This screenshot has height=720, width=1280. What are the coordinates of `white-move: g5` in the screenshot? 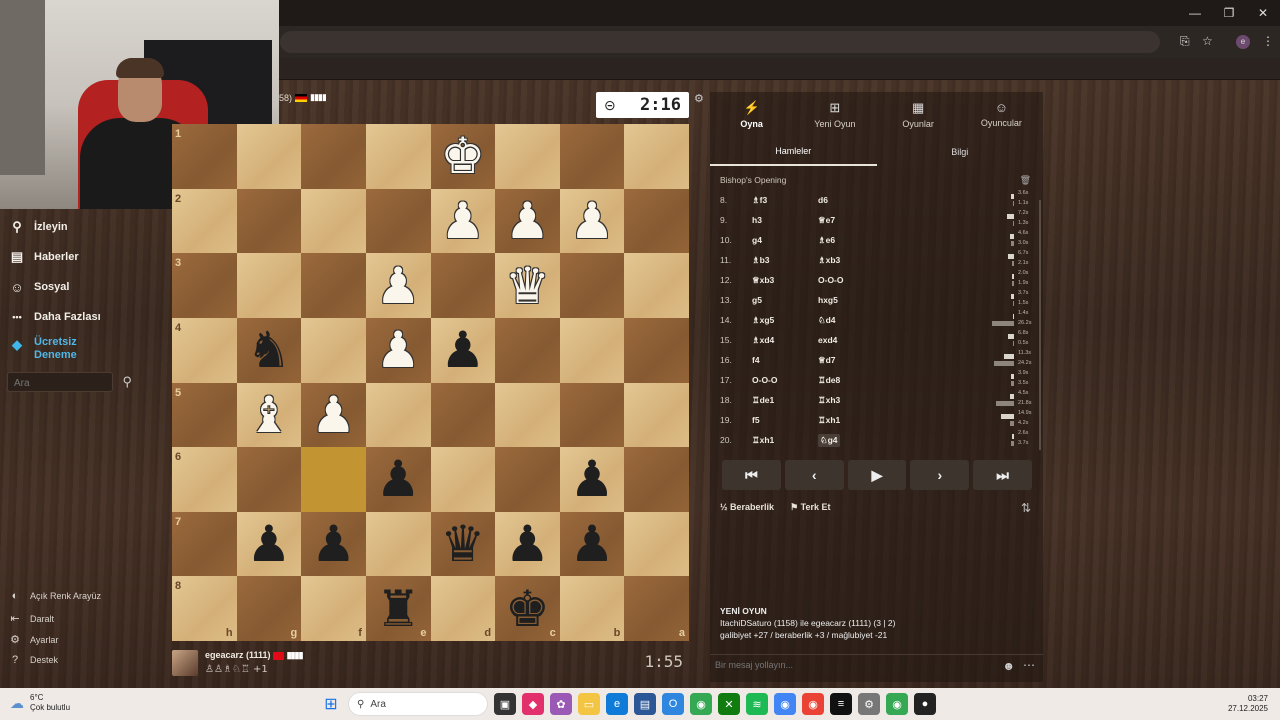 It's located at (757, 300).